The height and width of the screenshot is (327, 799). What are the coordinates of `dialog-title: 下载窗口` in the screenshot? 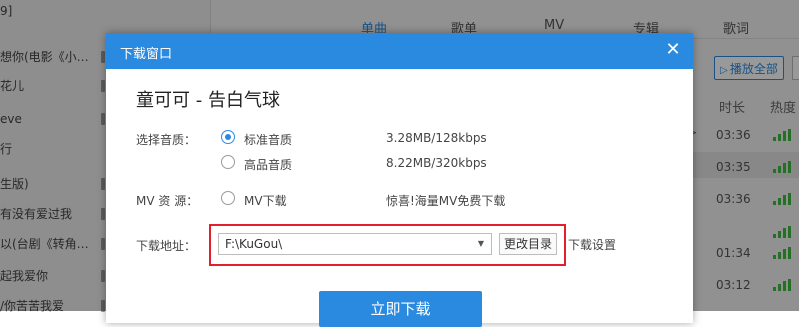 It's located at (146, 54).